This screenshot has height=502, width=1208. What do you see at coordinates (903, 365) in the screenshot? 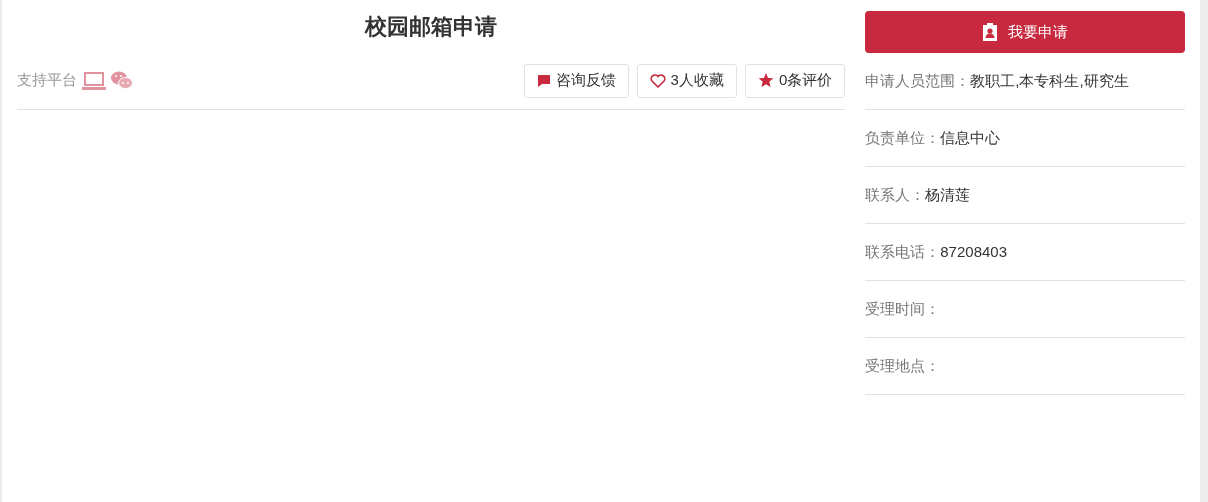
I see `info-label: 受理地点：` at bounding box center [903, 365].